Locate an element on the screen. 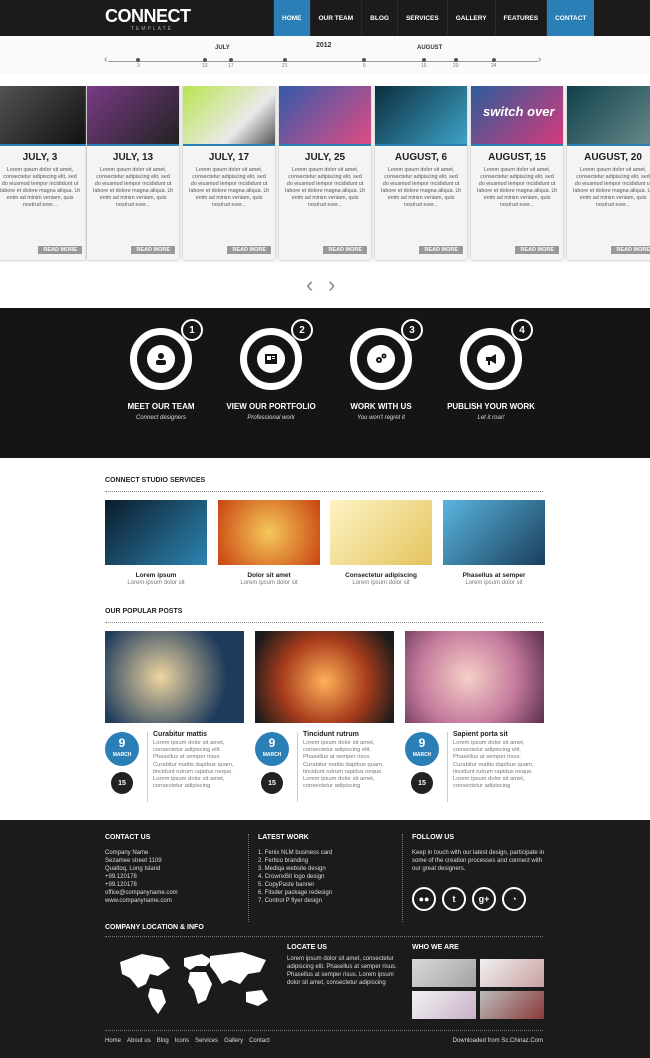  step-meet-our-team: 1 MEET OUR TEAM Connect designers is located at coordinates (161, 370).